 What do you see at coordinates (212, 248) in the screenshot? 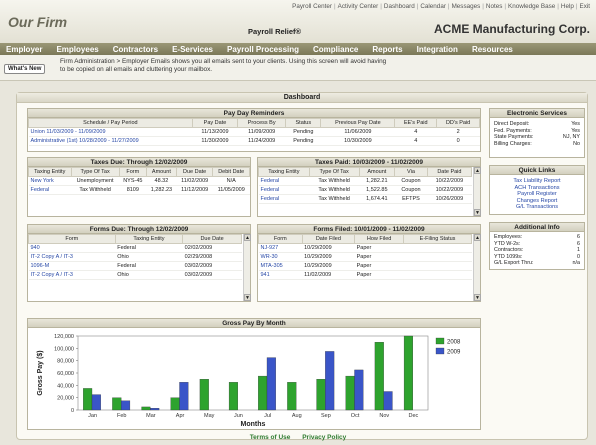
I see `table-cell: 02/02/2009` at bounding box center [212, 248].